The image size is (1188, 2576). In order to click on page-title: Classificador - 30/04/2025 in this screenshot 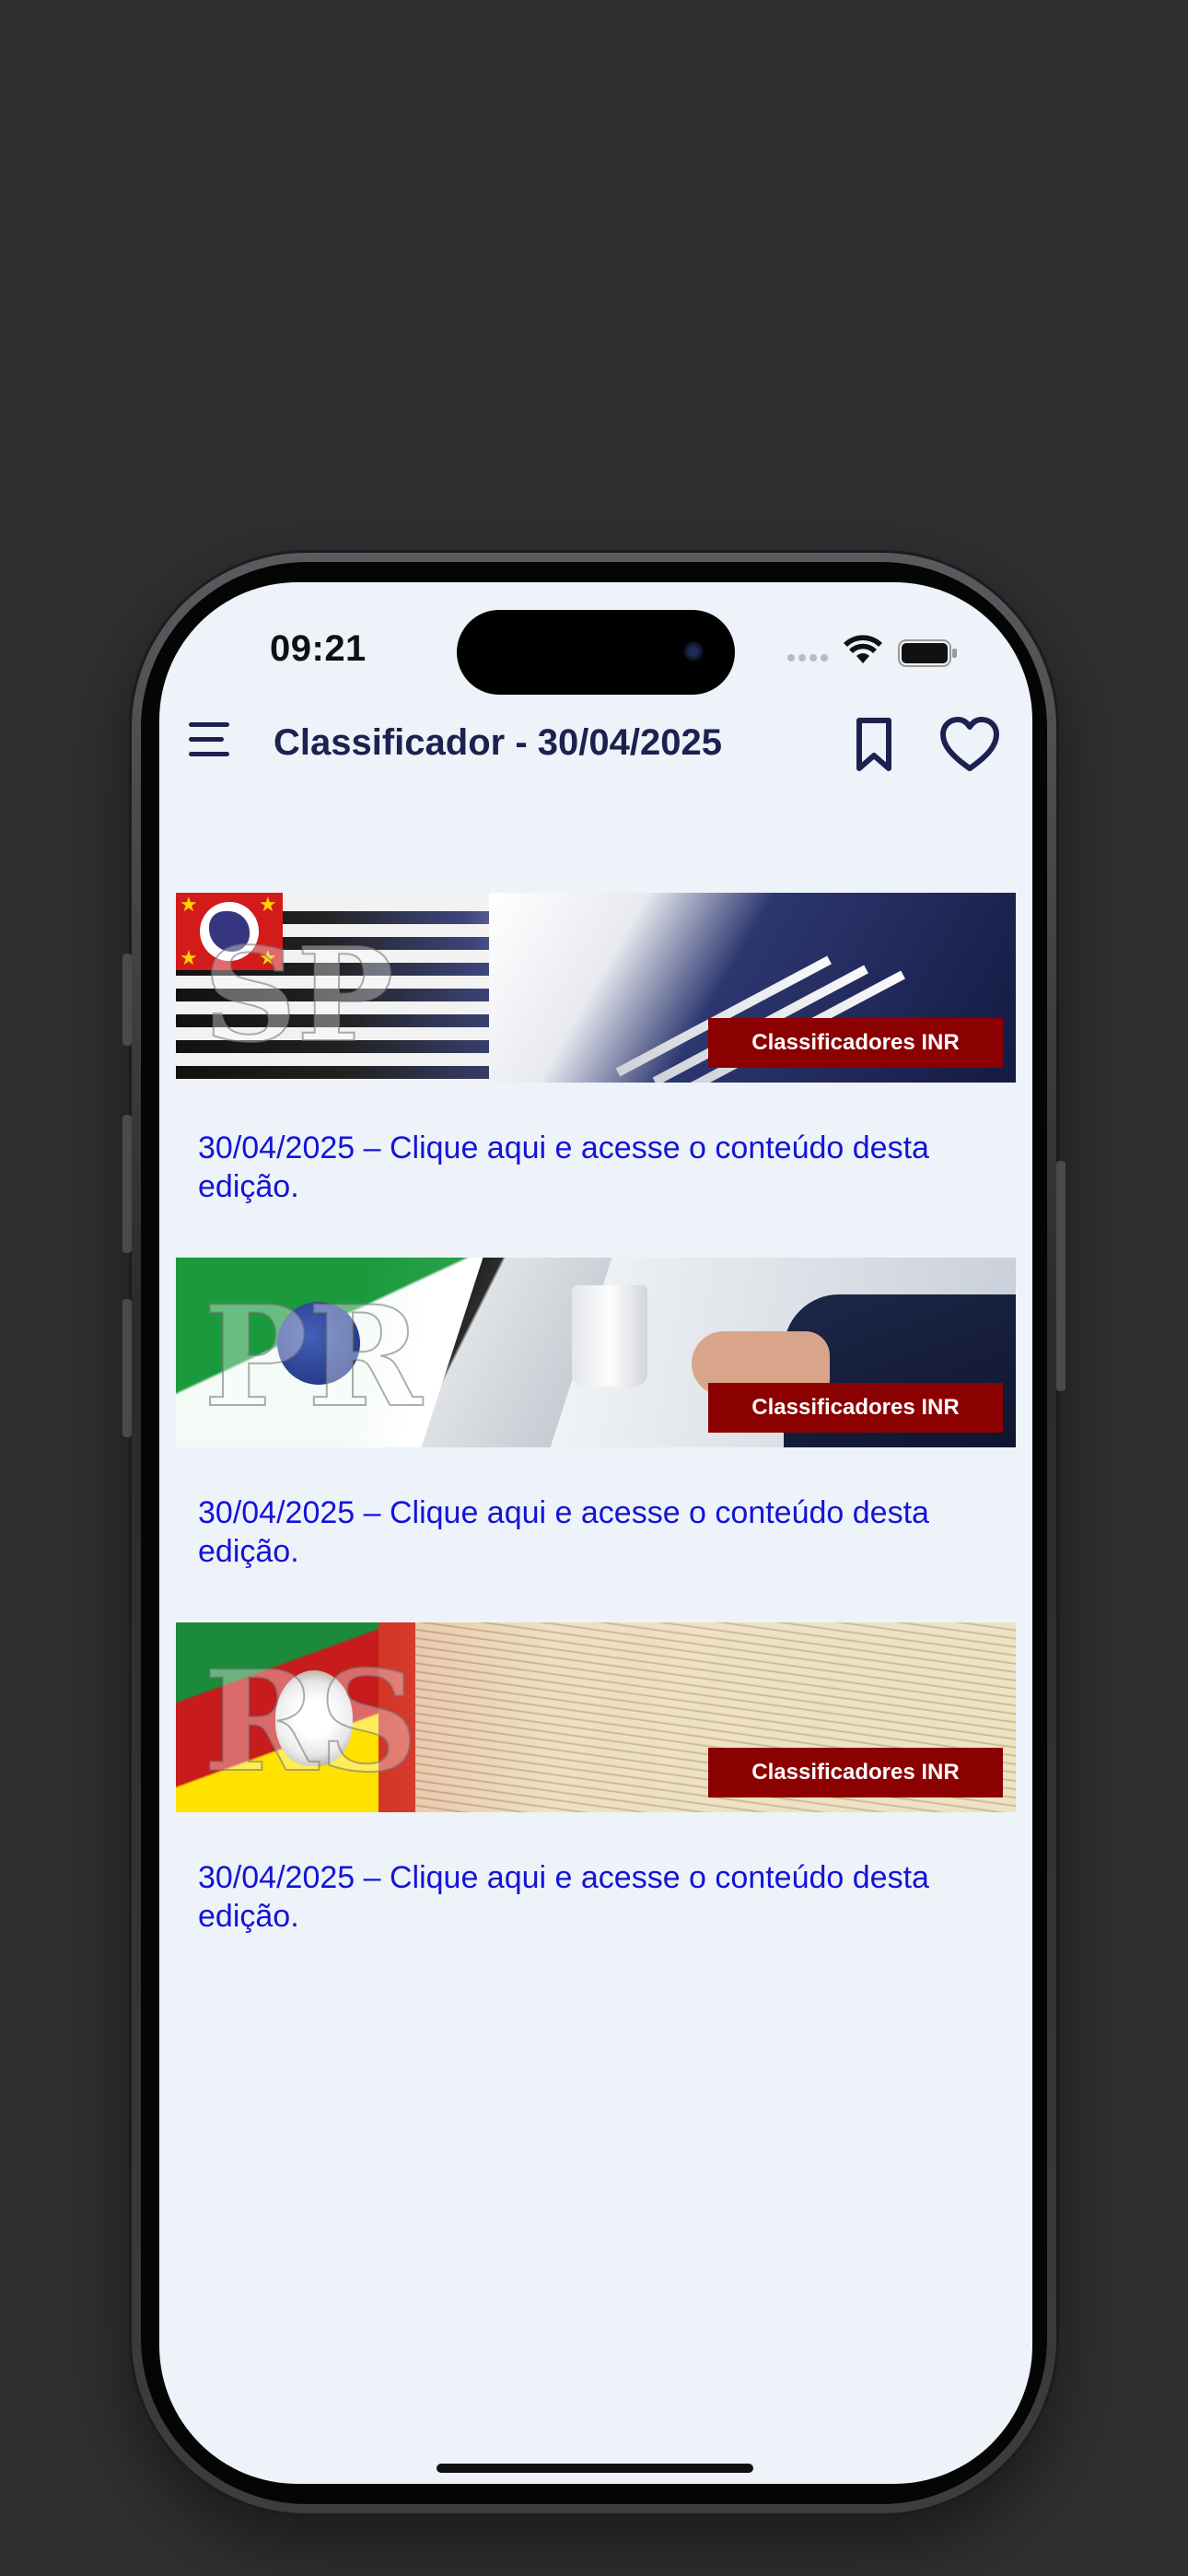, I will do `click(498, 742)`.